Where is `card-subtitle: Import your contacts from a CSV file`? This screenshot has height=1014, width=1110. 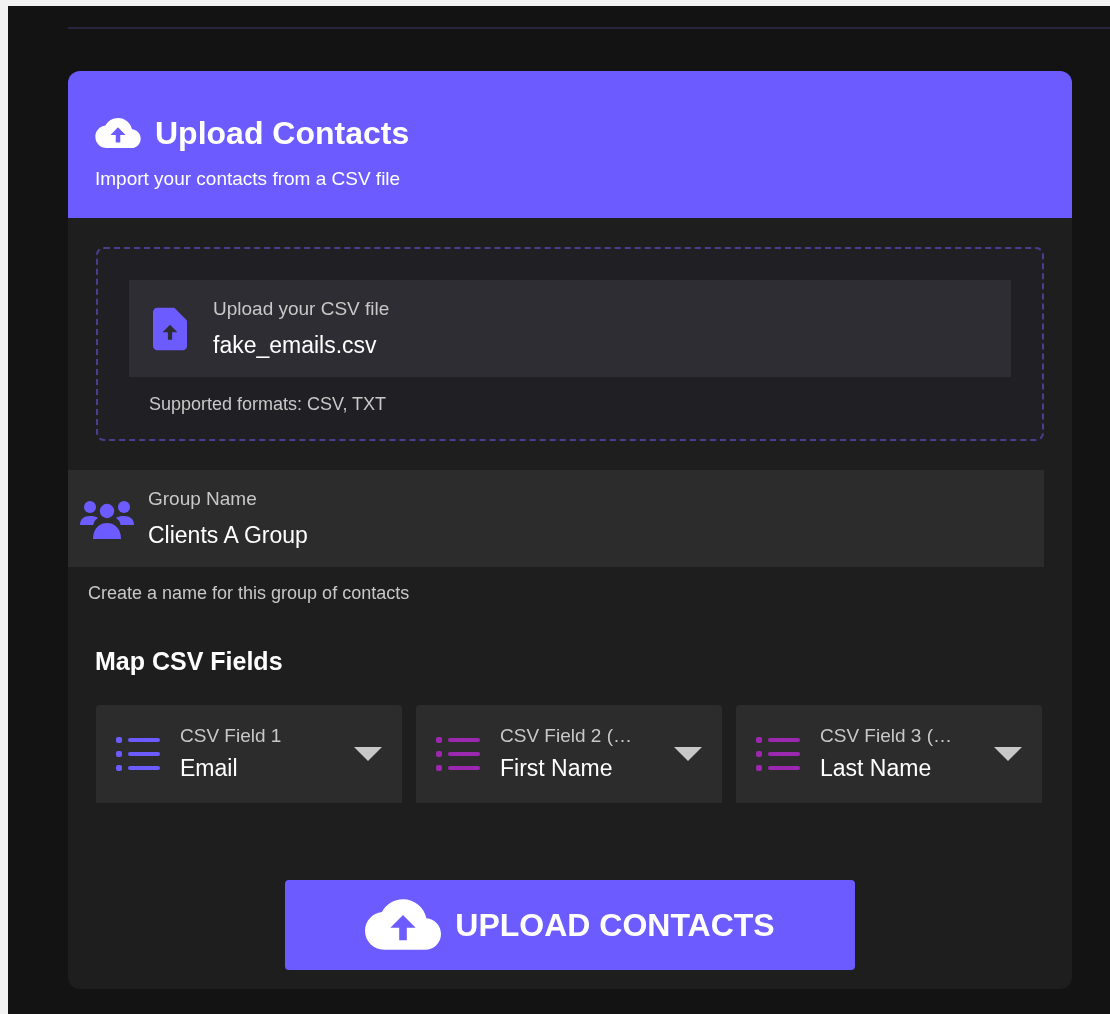
card-subtitle: Import your contacts from a CSV file is located at coordinates (248, 179).